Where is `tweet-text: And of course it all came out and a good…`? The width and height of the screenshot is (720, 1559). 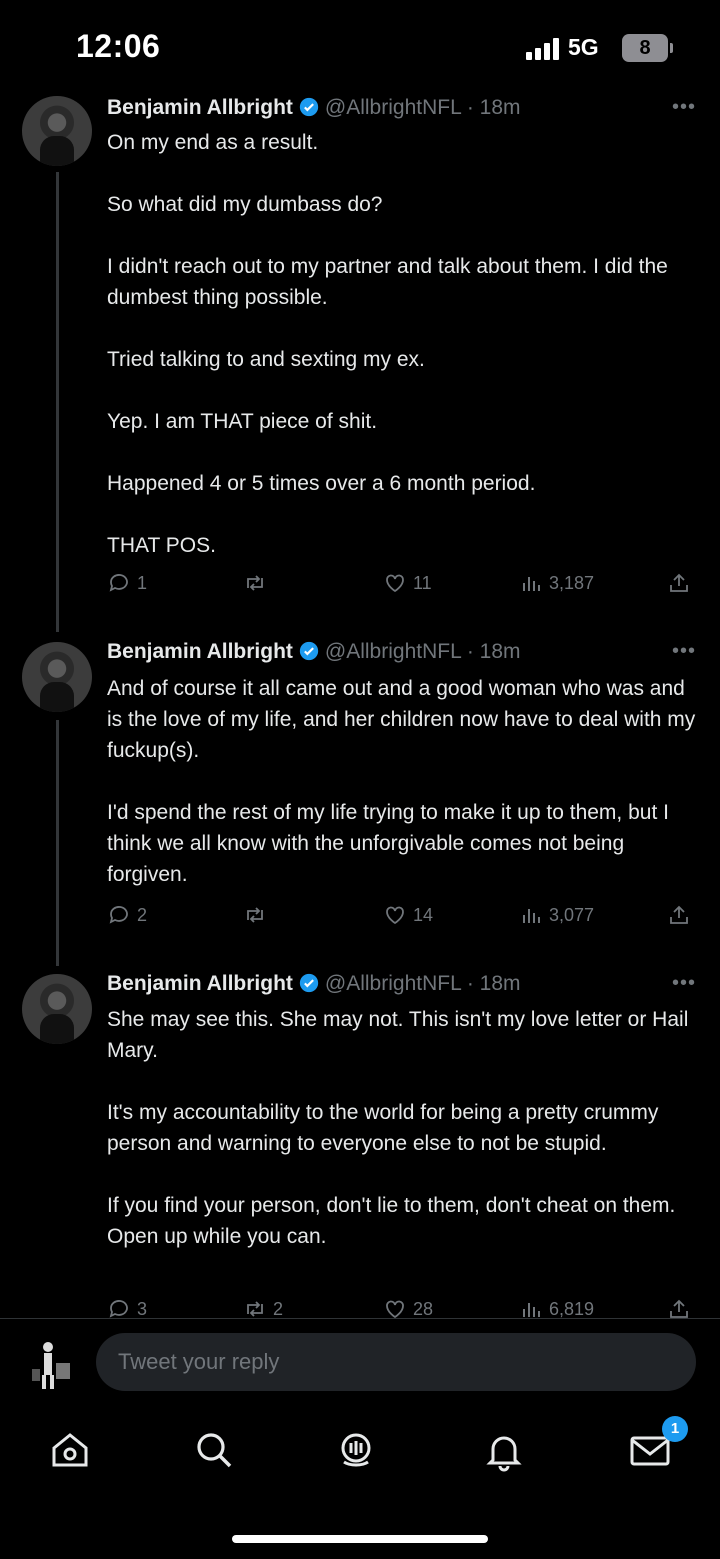
tweet-text: And of course it all came out and a good… is located at coordinates (402, 781).